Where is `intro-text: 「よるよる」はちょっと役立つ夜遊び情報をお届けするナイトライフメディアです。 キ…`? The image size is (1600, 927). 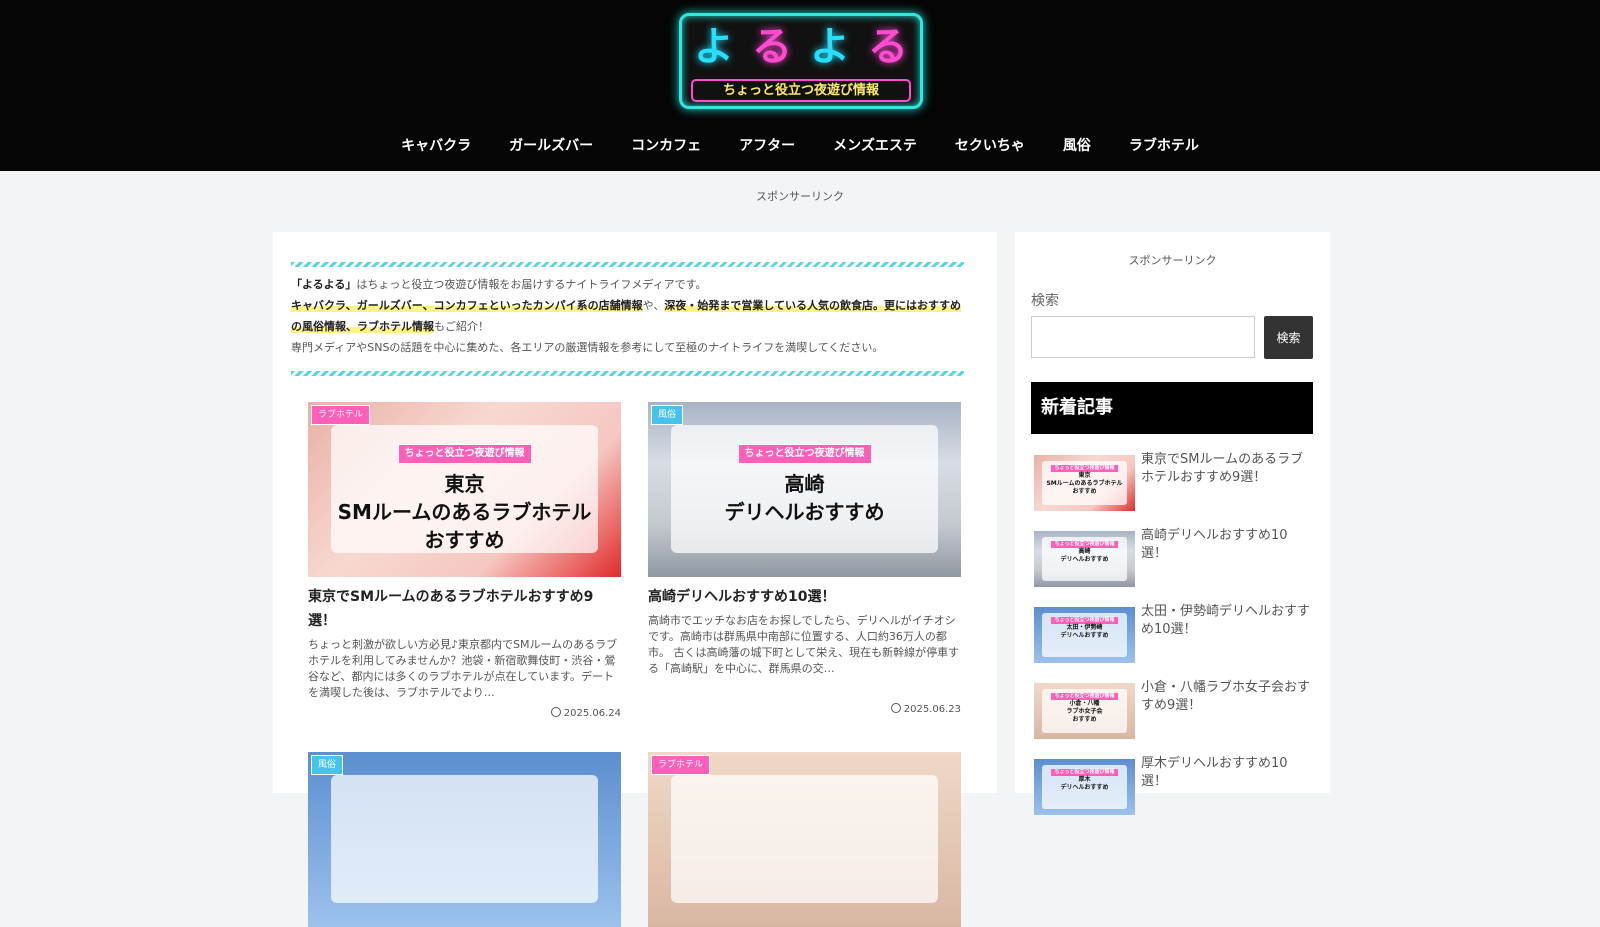
intro-text: 「よるよる」はちょっと役立つ夜遊び情報をお届けするナイトライフメディアです。 キ… is located at coordinates (627, 325).